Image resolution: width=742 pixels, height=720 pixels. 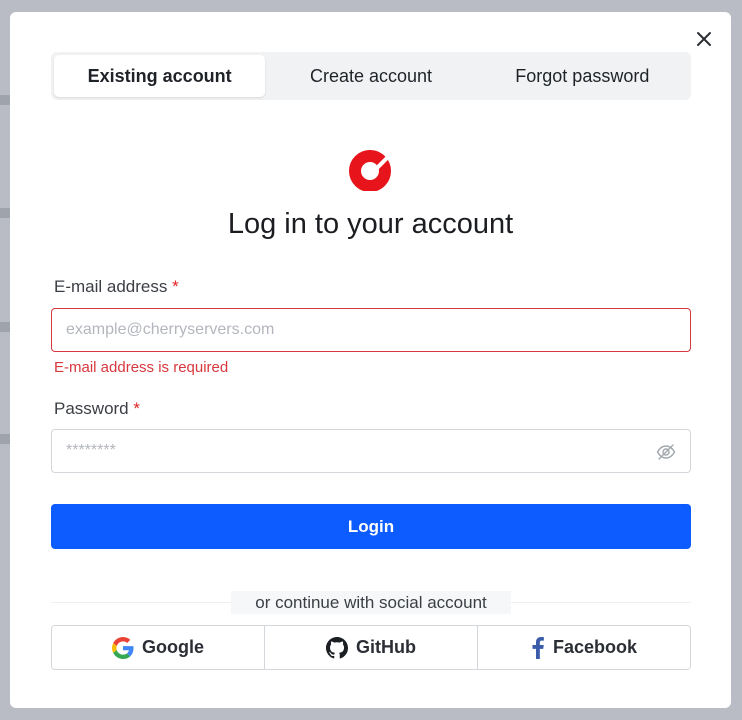 What do you see at coordinates (538, 647) in the screenshot?
I see `facebook-icon` at bounding box center [538, 647].